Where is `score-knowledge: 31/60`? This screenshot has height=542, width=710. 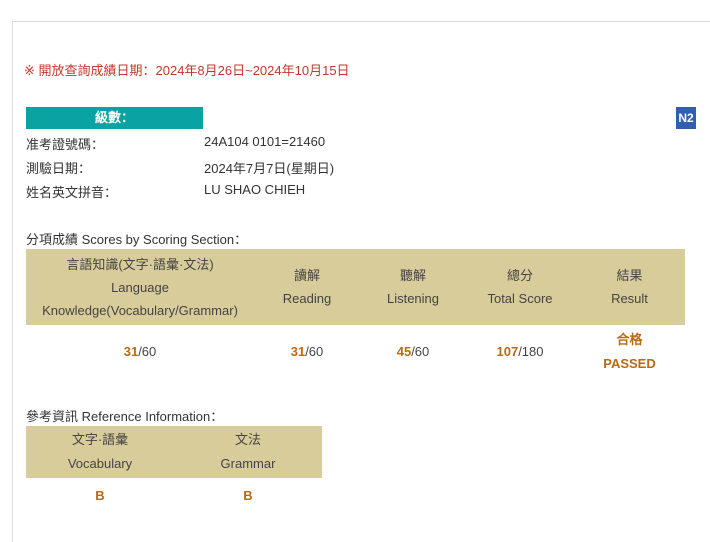
score-knowledge: 31/60 is located at coordinates (140, 351).